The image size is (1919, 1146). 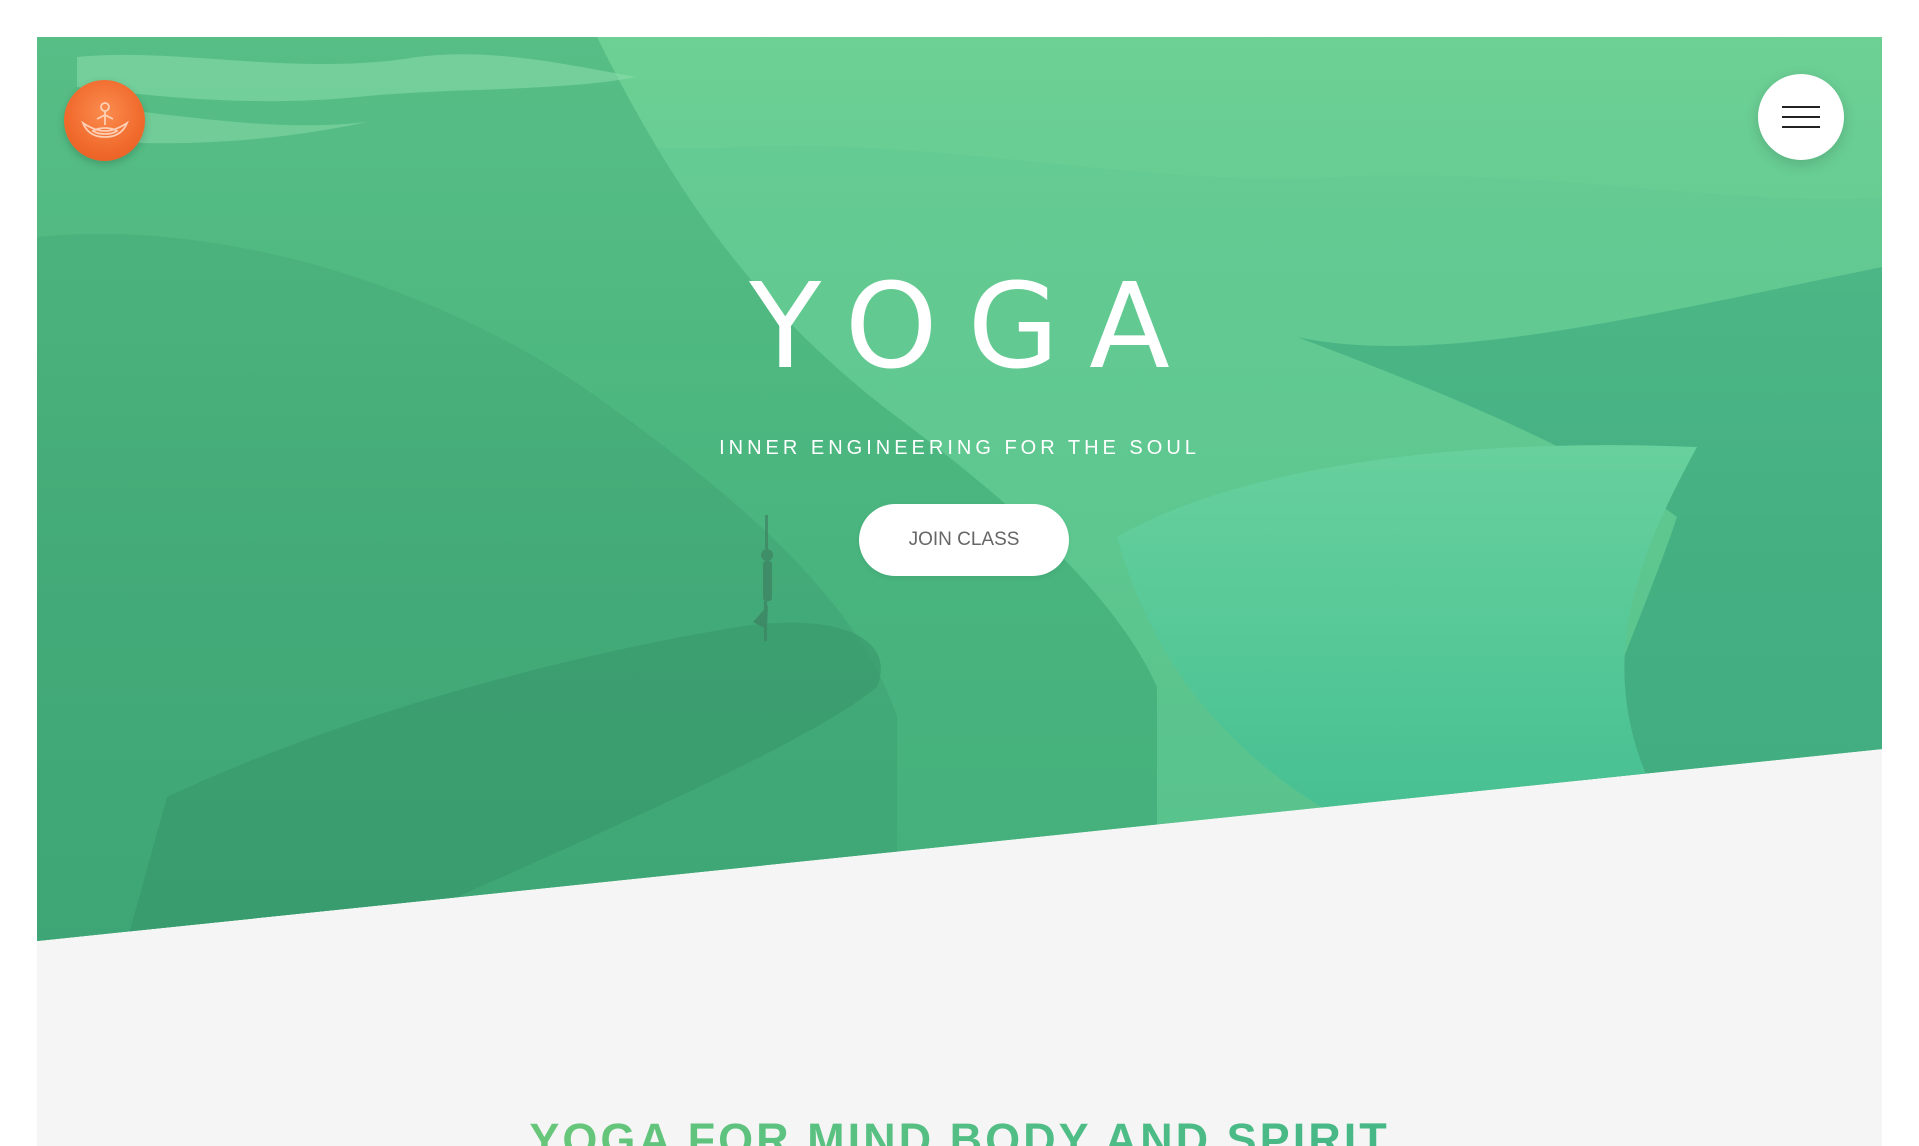 I want to click on menu-button, so click(x=1801, y=117).